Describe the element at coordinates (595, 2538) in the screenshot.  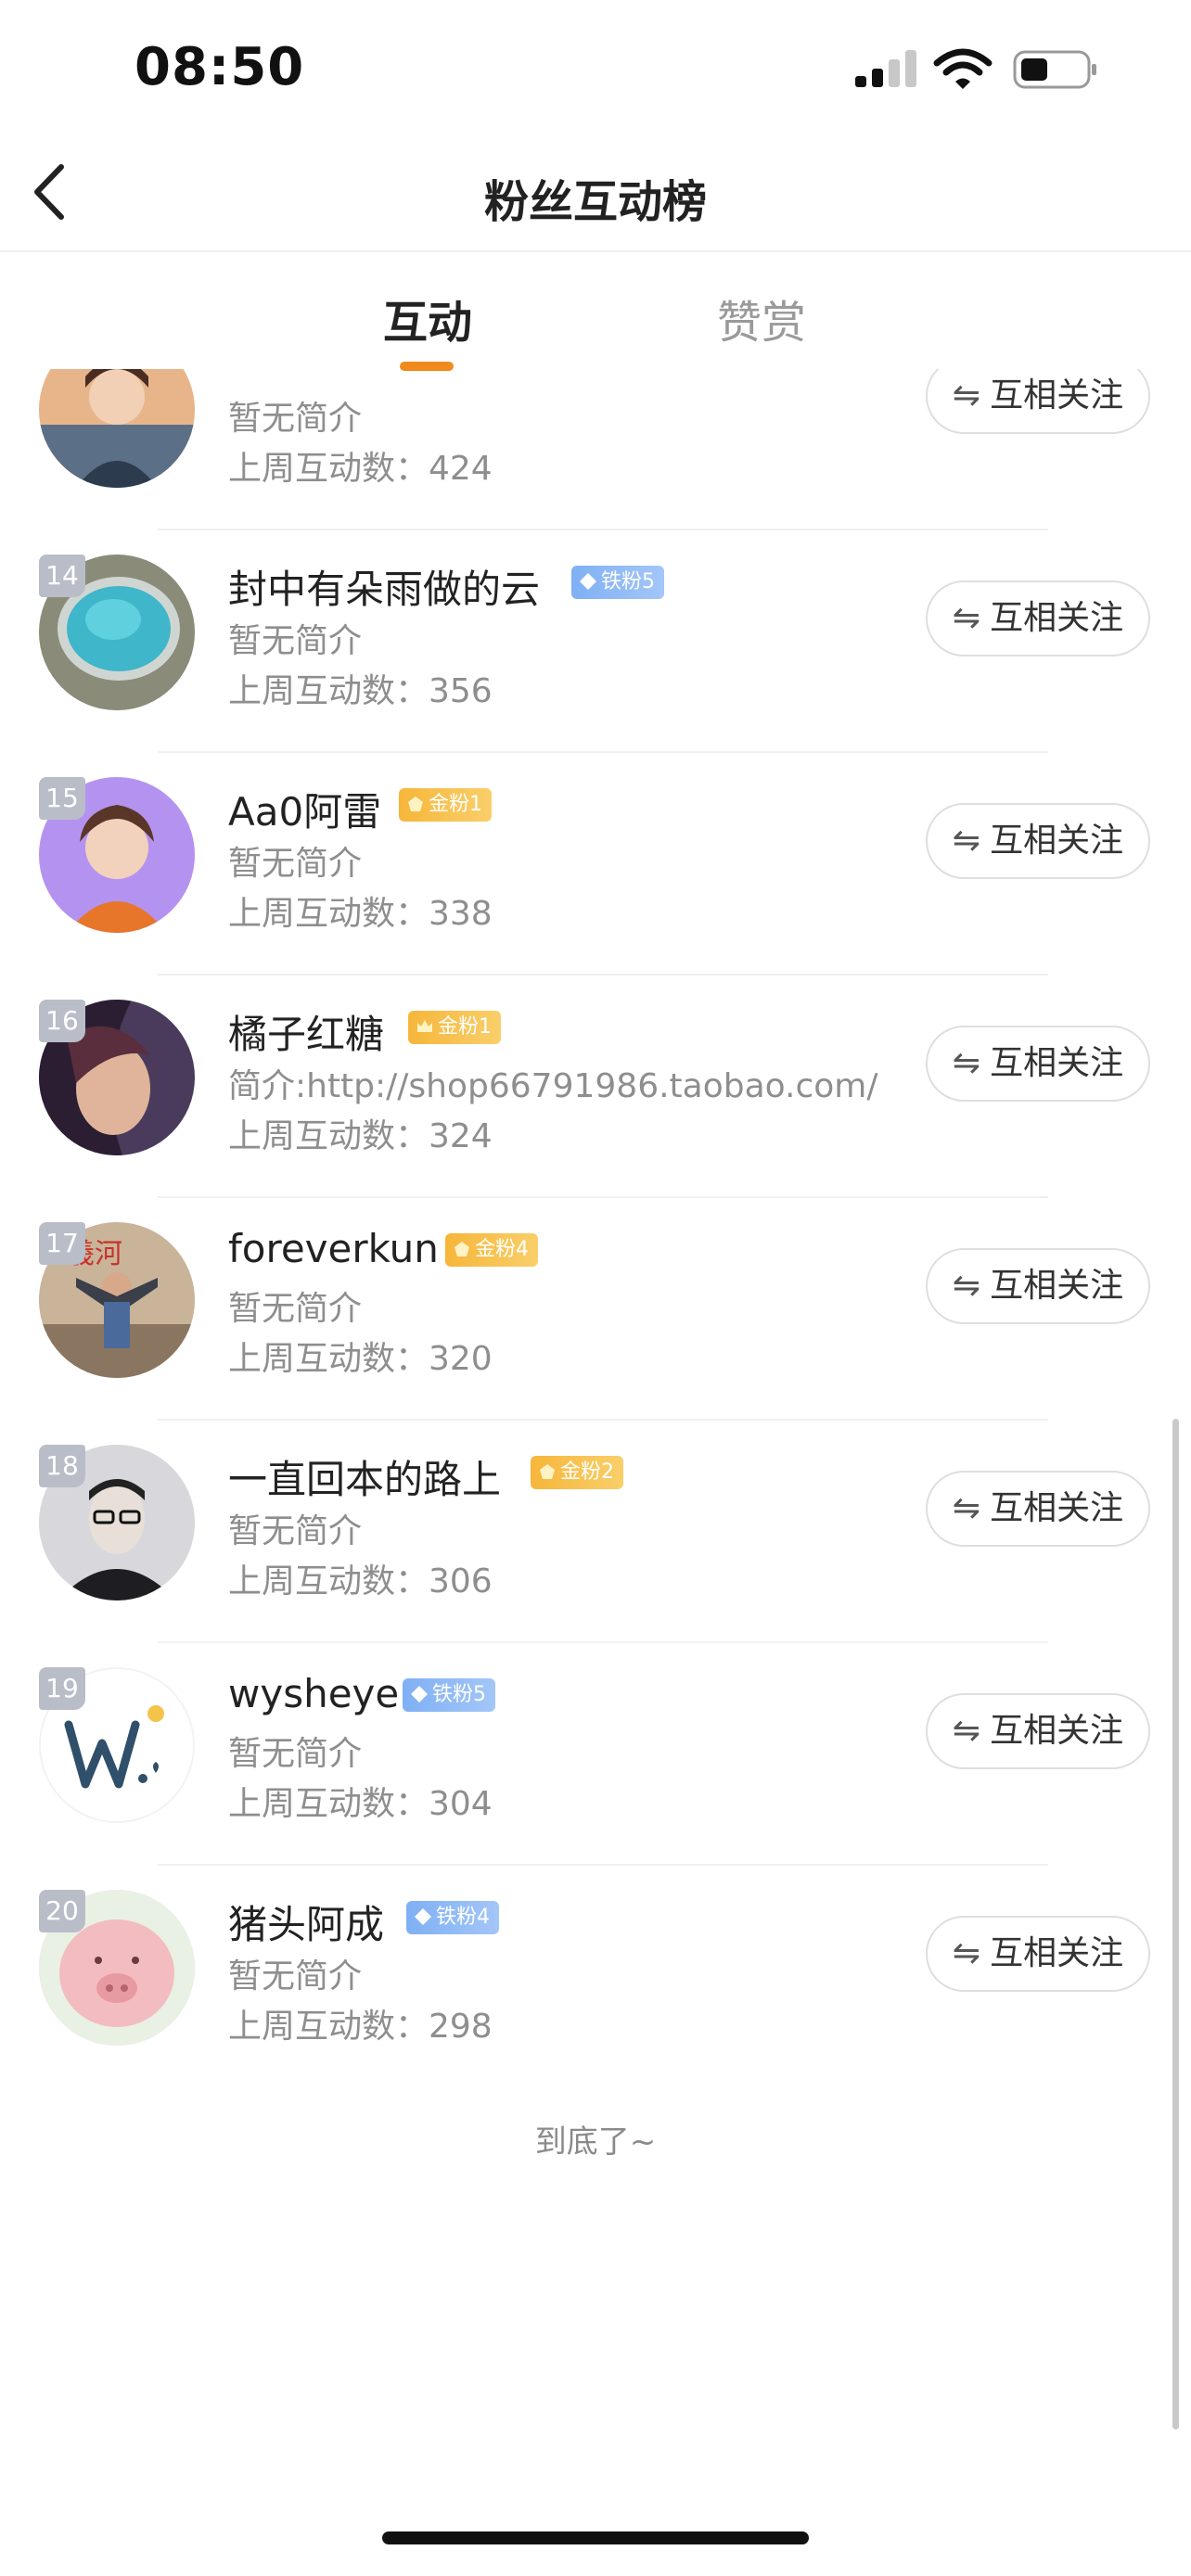
I see `home-indicator` at that location.